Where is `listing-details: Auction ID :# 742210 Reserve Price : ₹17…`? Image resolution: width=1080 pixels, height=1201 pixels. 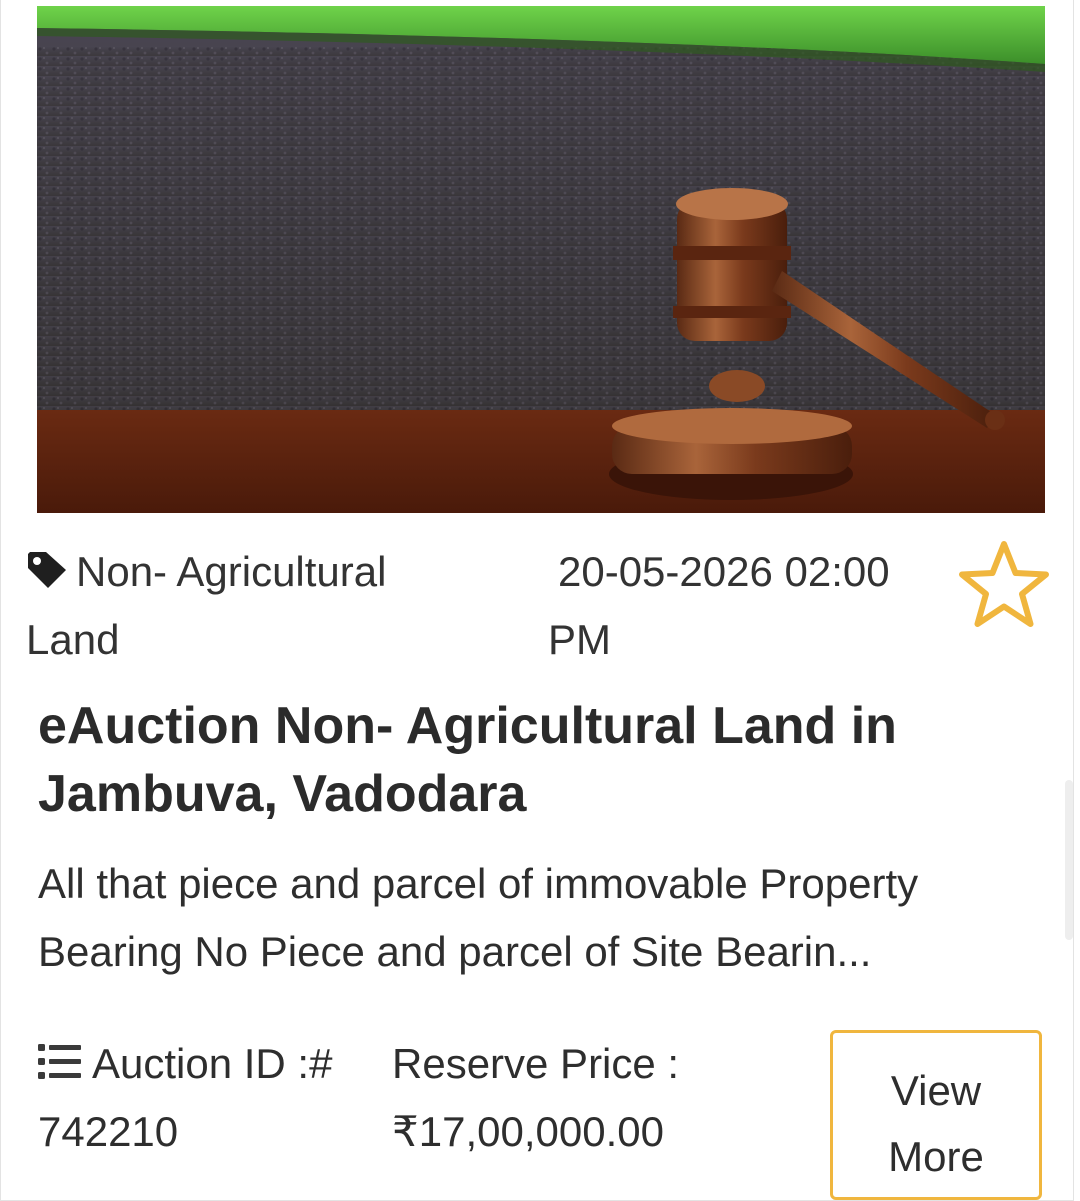 listing-details: Auction ID :# 742210 Reserve Price : ₹17… is located at coordinates (543, 1115).